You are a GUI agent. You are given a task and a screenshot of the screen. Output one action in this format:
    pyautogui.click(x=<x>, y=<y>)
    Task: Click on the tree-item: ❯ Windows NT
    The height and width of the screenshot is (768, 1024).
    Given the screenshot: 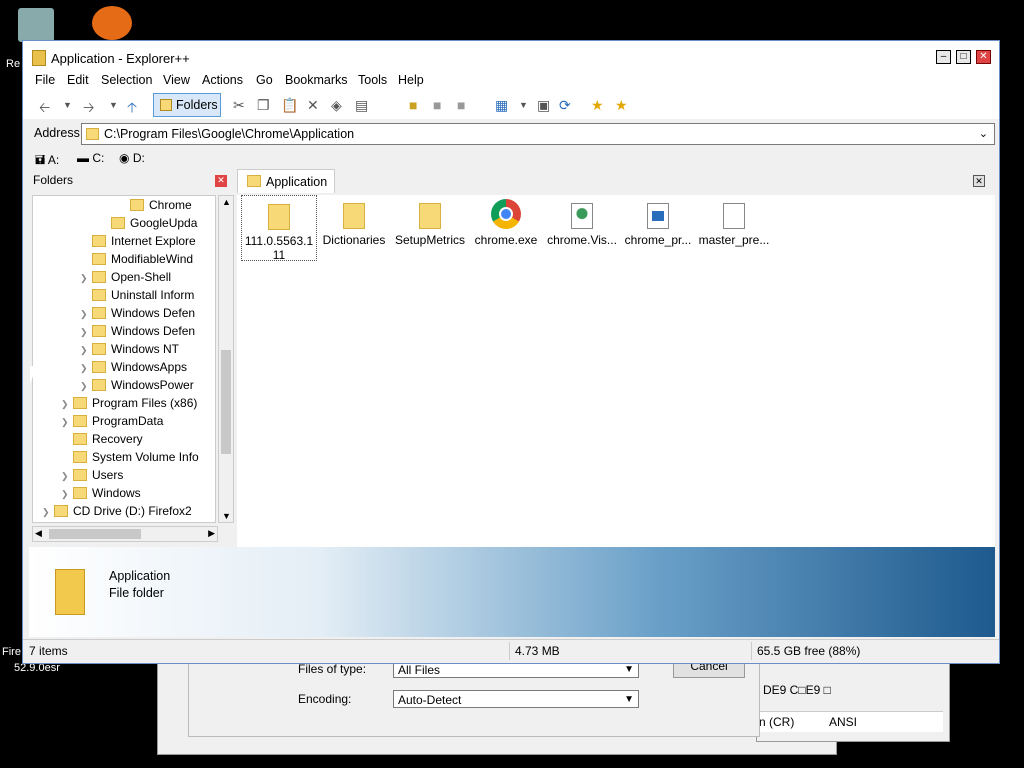 What is the action you would take?
    pyautogui.click(x=129, y=349)
    